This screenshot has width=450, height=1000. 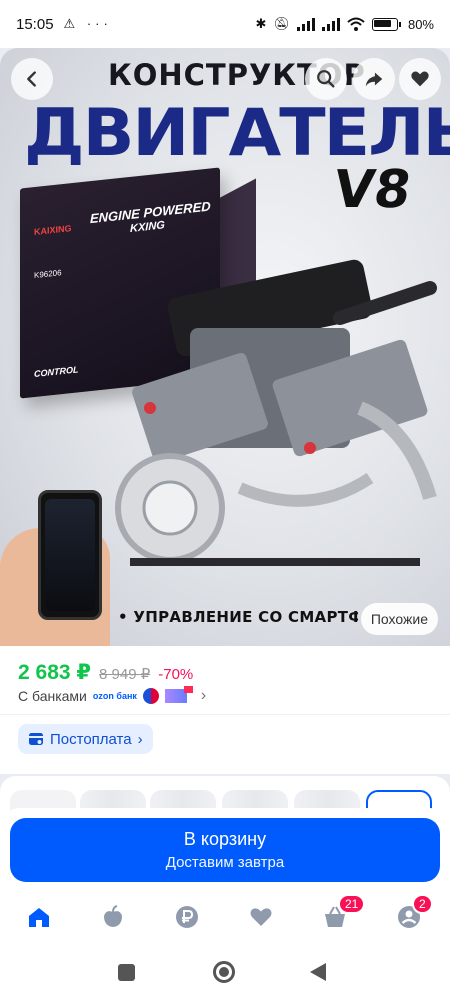 I want to click on back-button, so click(x=32, y=79).